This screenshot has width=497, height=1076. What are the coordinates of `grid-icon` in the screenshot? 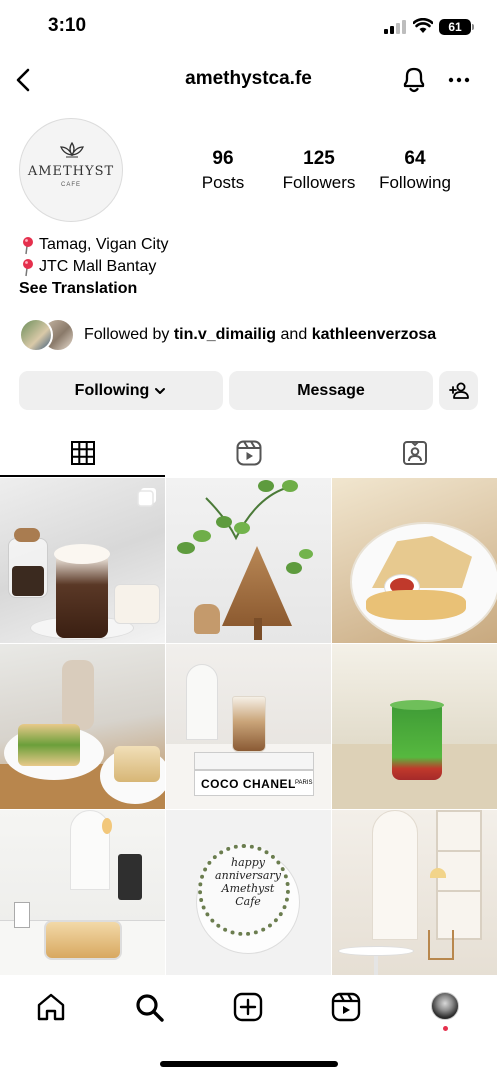 It's located at (82, 453).